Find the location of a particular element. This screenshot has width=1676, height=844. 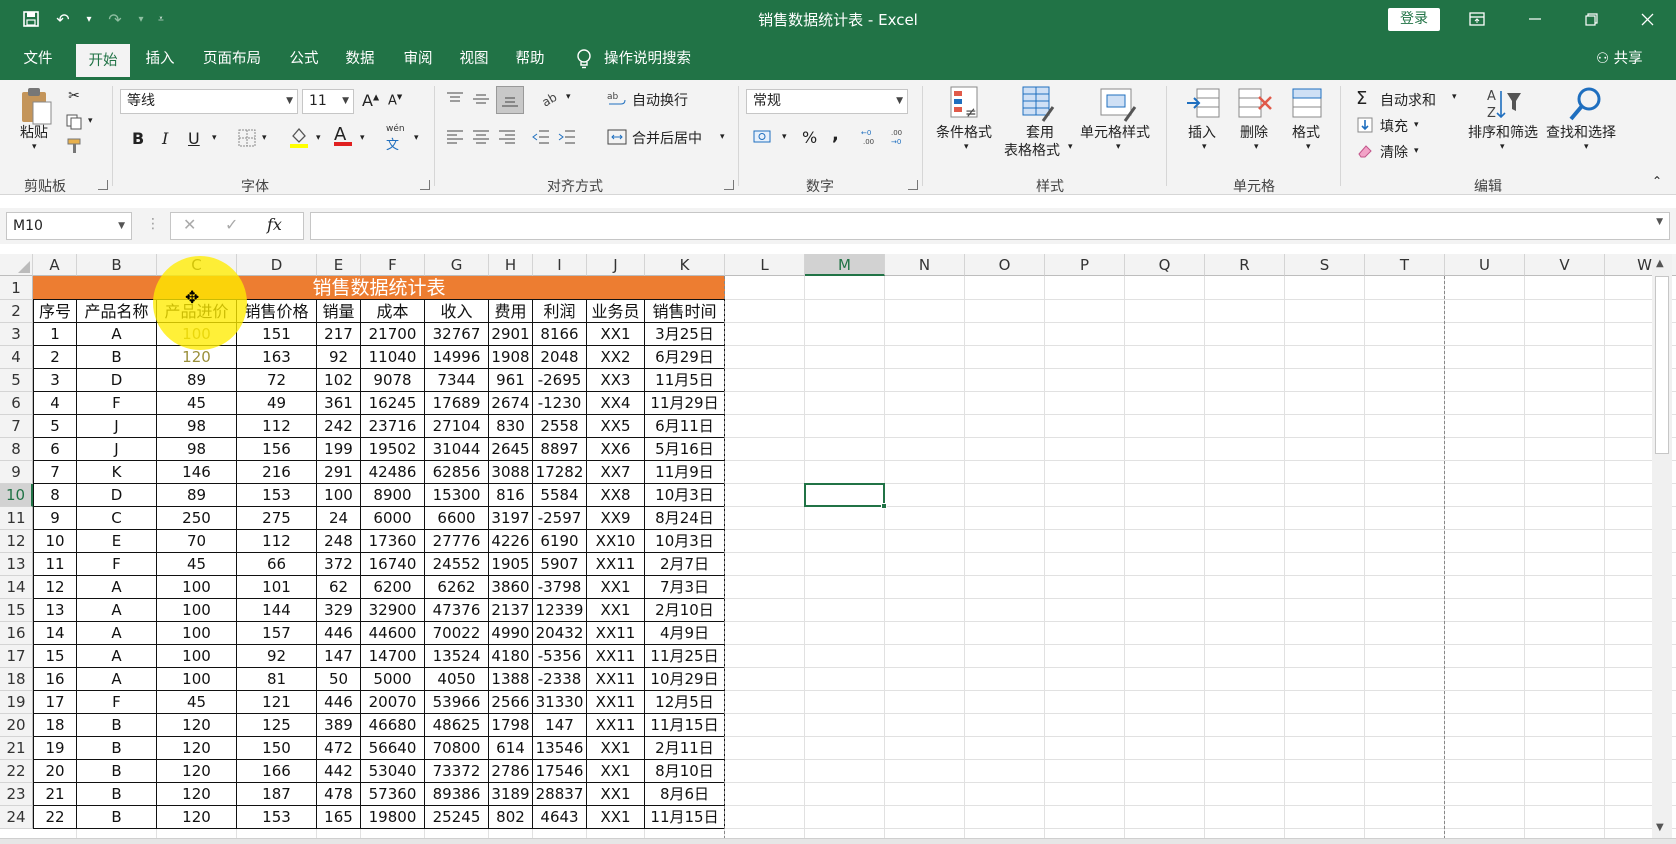

autosum-button: 自动求和 is located at coordinates (1408, 100).